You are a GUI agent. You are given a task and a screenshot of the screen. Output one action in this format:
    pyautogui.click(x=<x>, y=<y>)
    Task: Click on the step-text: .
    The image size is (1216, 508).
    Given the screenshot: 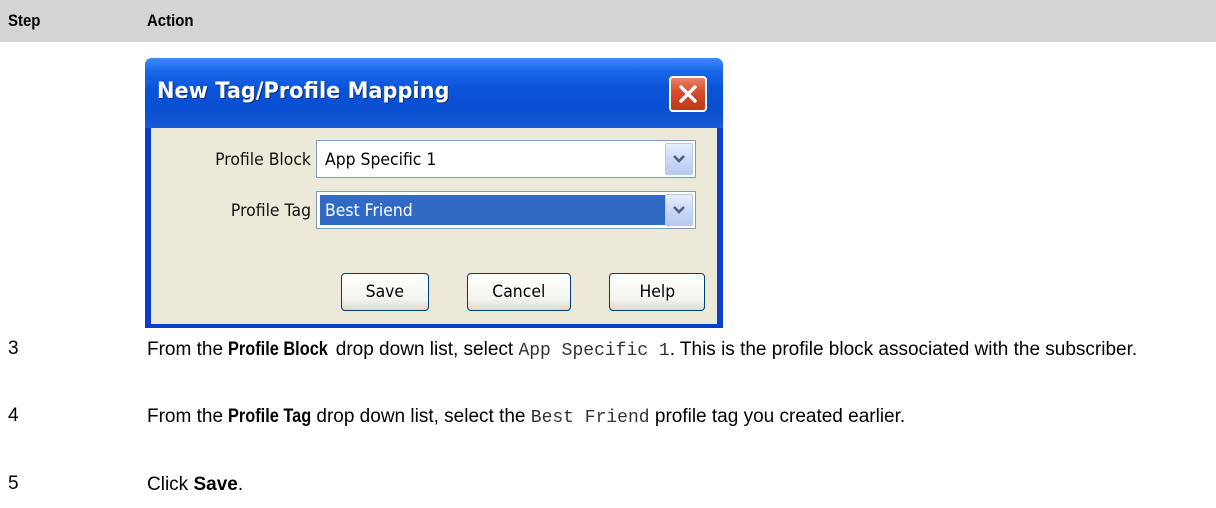 What is the action you would take?
    pyautogui.click(x=240, y=484)
    